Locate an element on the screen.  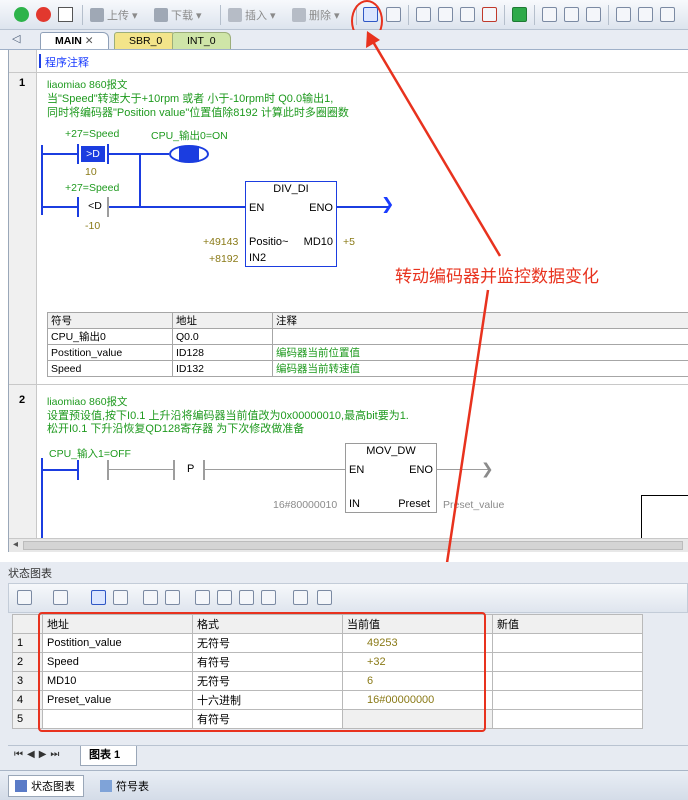
lock-icon is located at coordinates (202, 597).